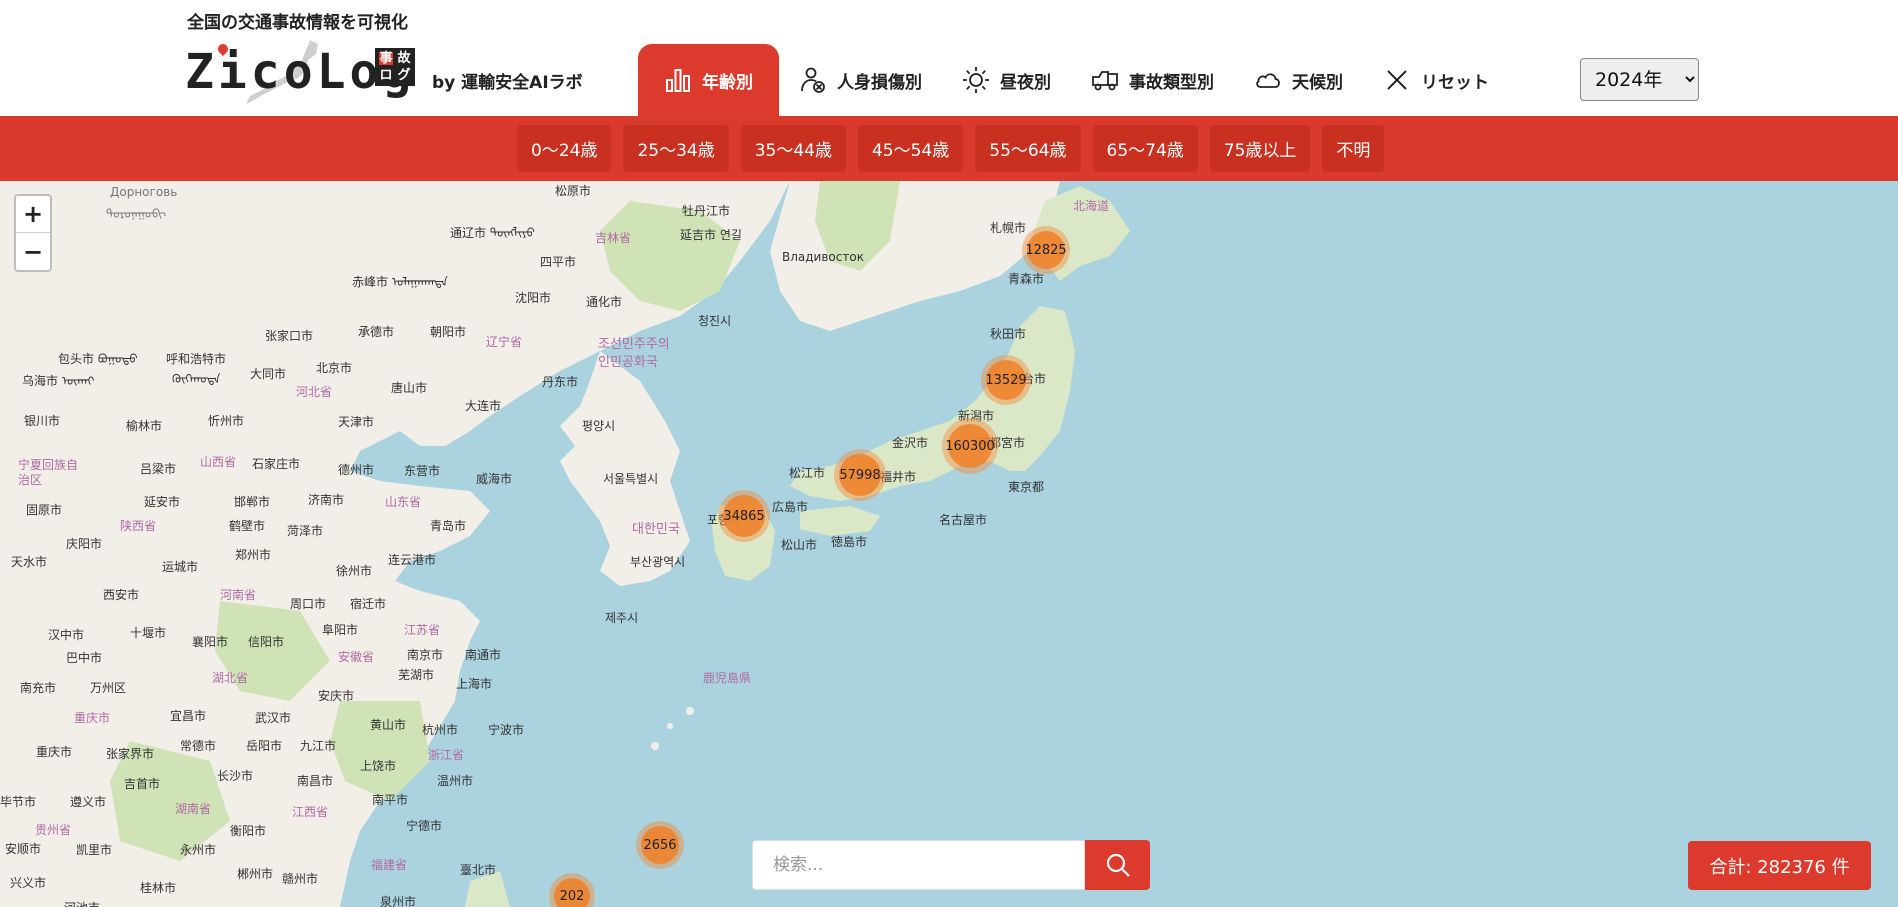 This screenshot has height=907, width=1898. I want to click on tab-label: 人身損傷別, so click(879, 82).